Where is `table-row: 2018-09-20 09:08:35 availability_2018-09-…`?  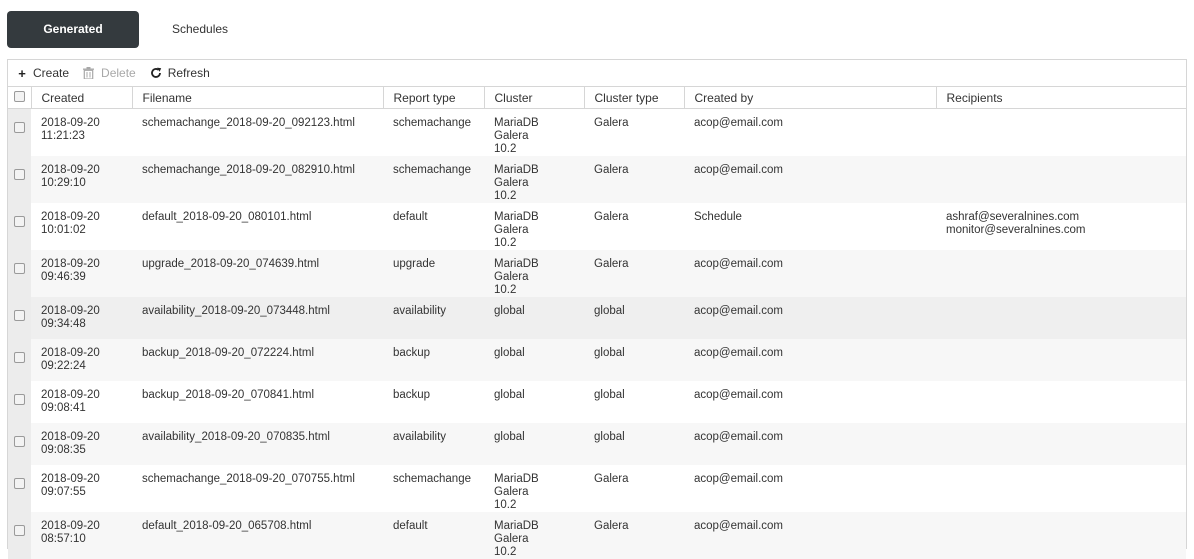
table-row: 2018-09-20 09:08:35 availability_2018-09-… is located at coordinates (597, 444).